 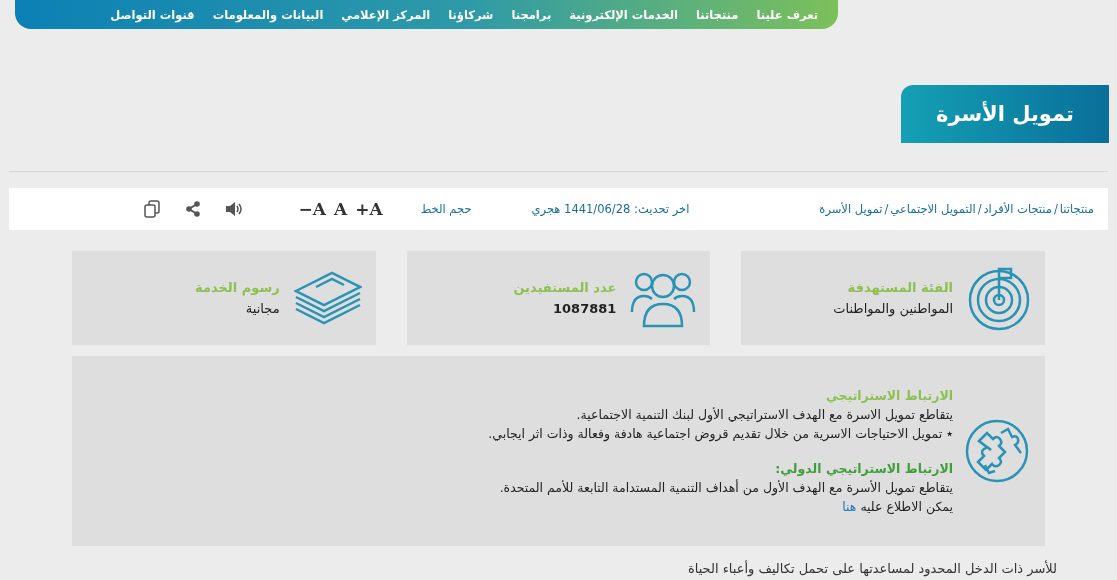 I want to click on nav-link: تعرف علينا, so click(x=787, y=14).